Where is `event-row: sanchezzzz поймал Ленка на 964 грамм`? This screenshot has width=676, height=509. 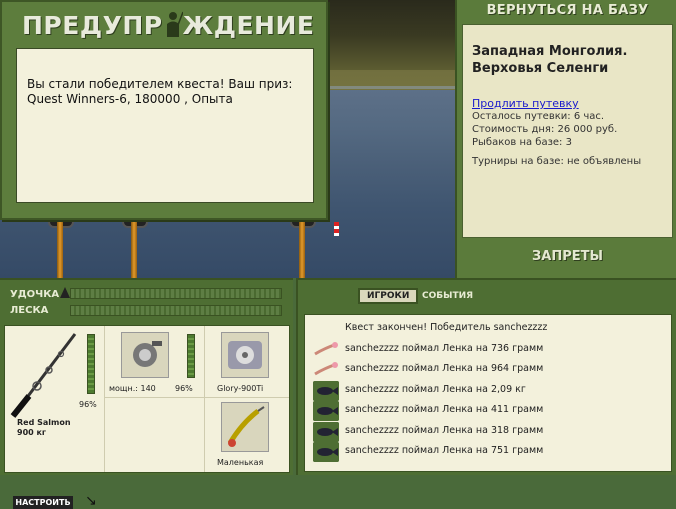
event-row: sanchezzzz поймал Ленка на 964 грамм is located at coordinates (489, 370).